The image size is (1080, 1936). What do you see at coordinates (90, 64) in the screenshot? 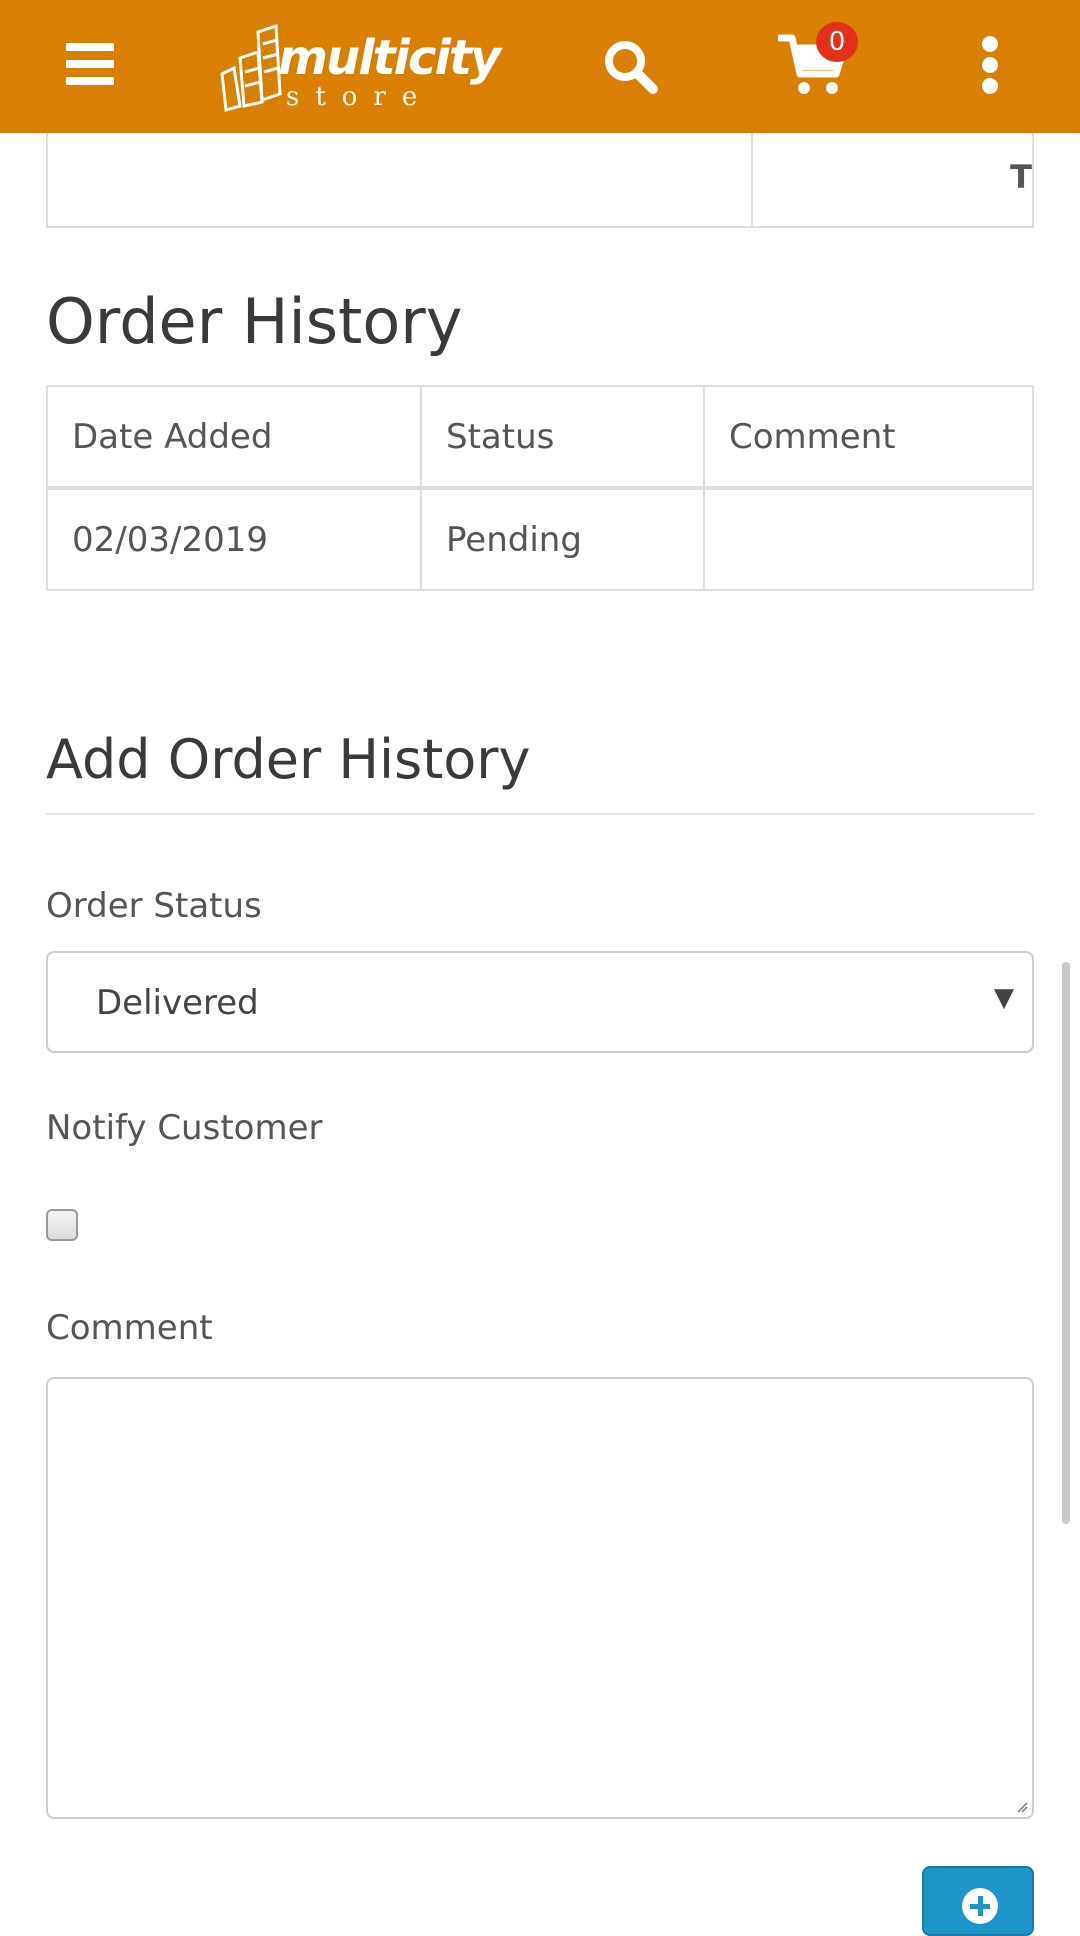
I see `hamburger-menu-icon` at bounding box center [90, 64].